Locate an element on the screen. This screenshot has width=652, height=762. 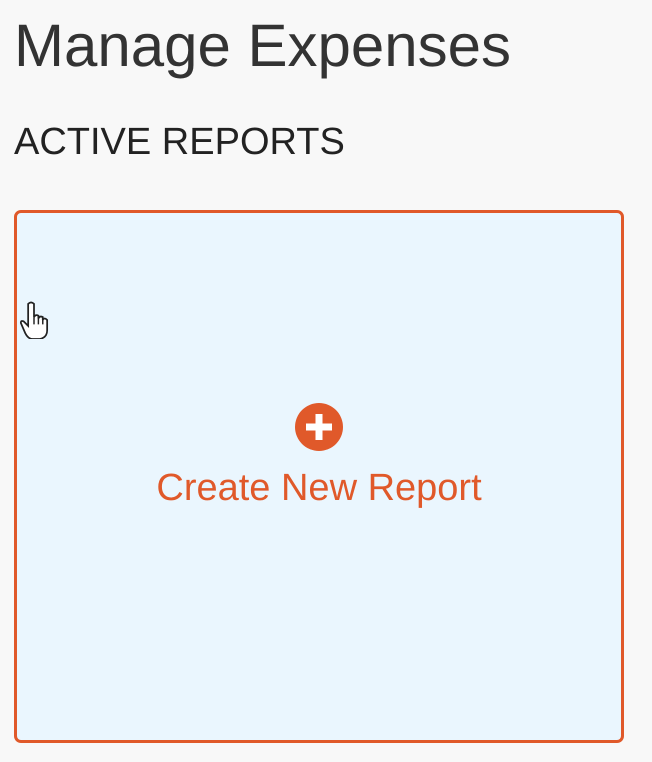
section-heading: ACTIVE REPORTS is located at coordinates (180, 142).